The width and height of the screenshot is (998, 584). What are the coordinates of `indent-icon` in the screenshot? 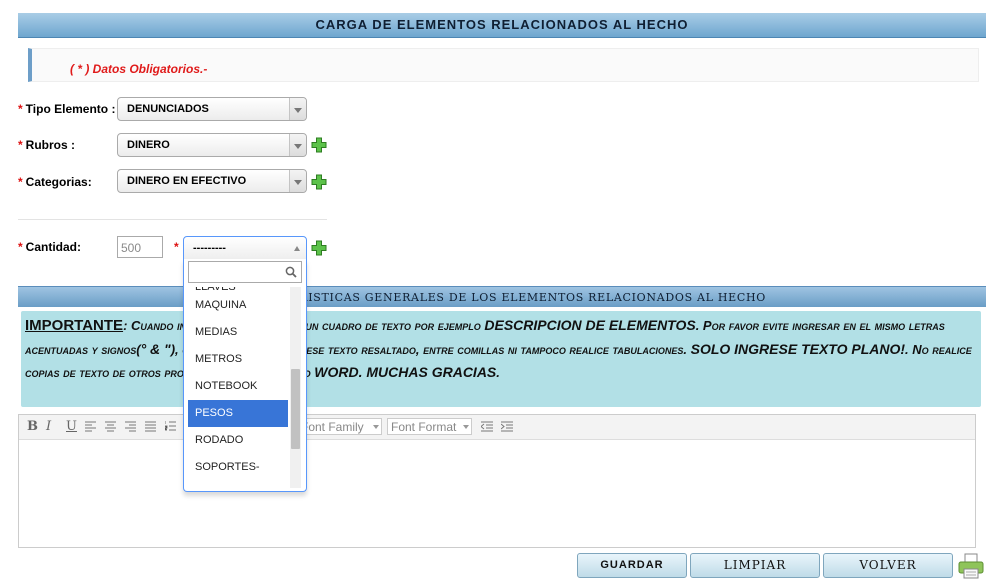 It's located at (507, 426).